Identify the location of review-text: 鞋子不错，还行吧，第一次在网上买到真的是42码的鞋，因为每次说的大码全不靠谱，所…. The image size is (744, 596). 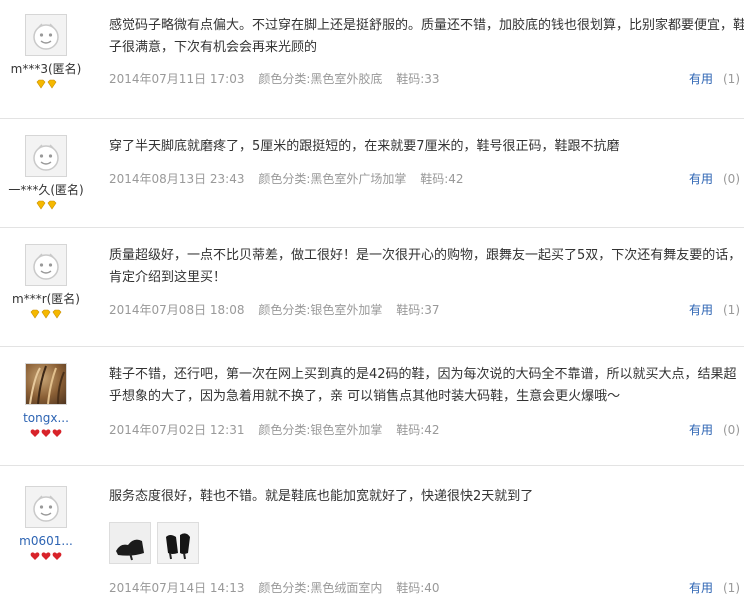
(423, 385).